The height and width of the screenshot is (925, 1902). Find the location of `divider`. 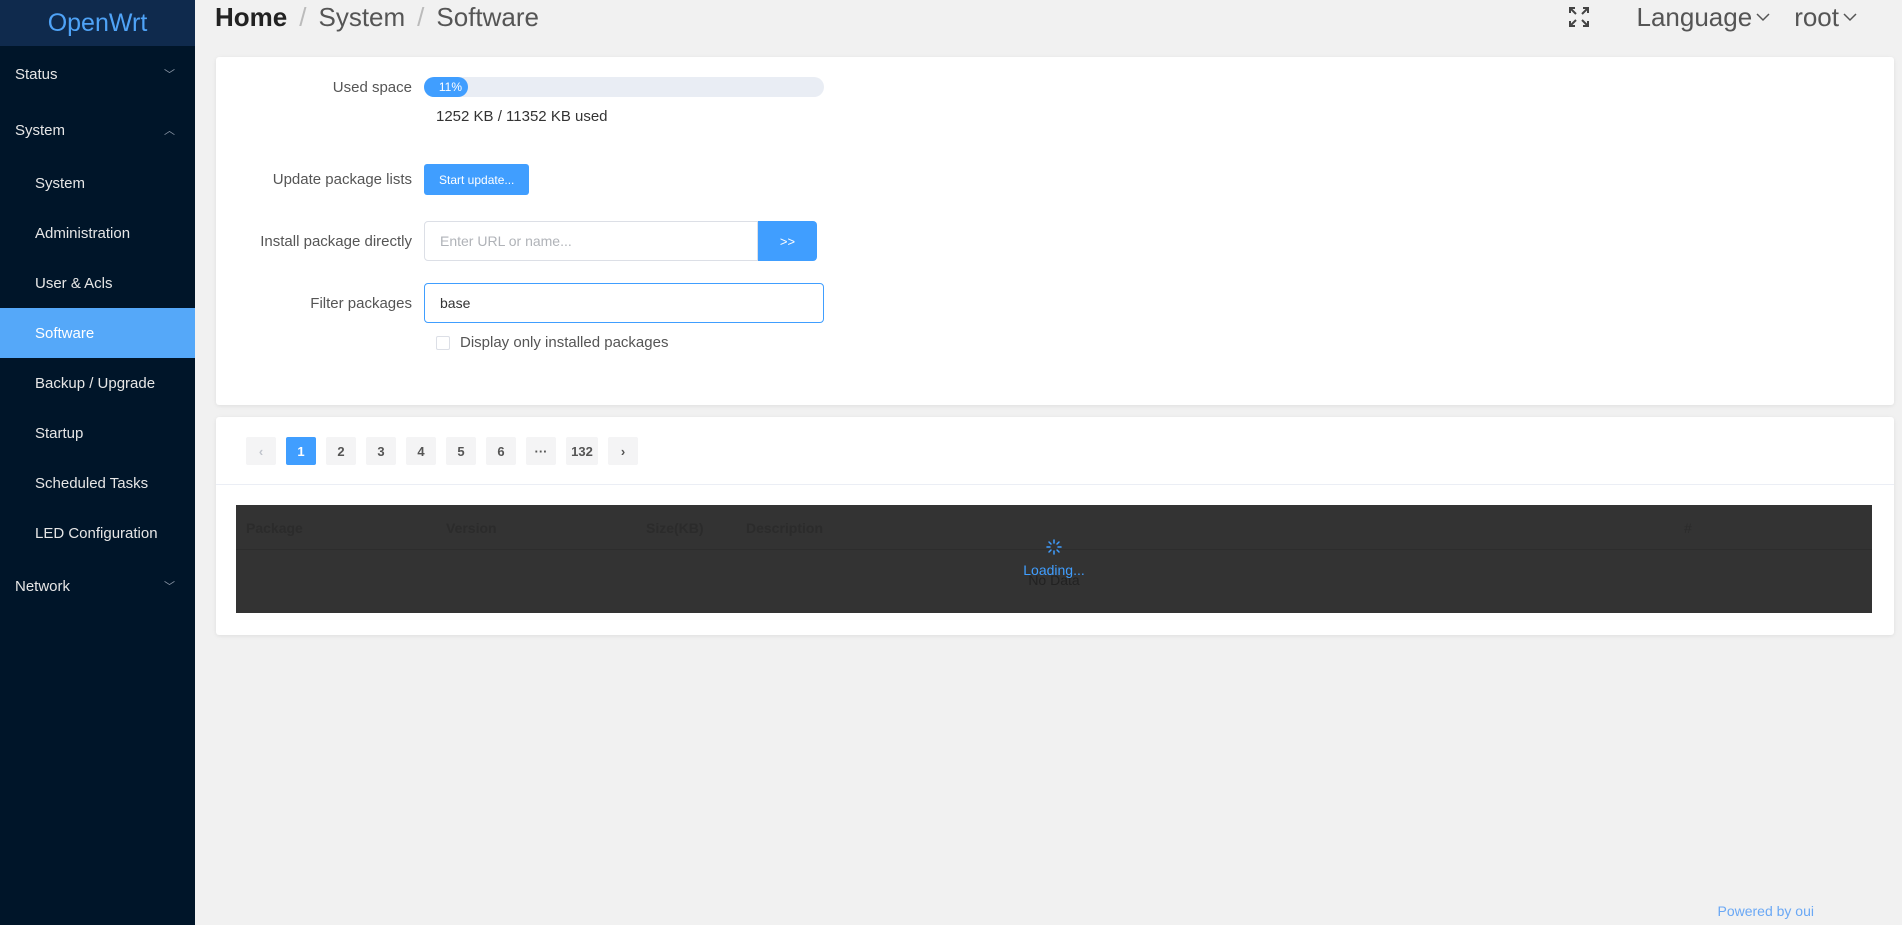

divider is located at coordinates (1055, 484).